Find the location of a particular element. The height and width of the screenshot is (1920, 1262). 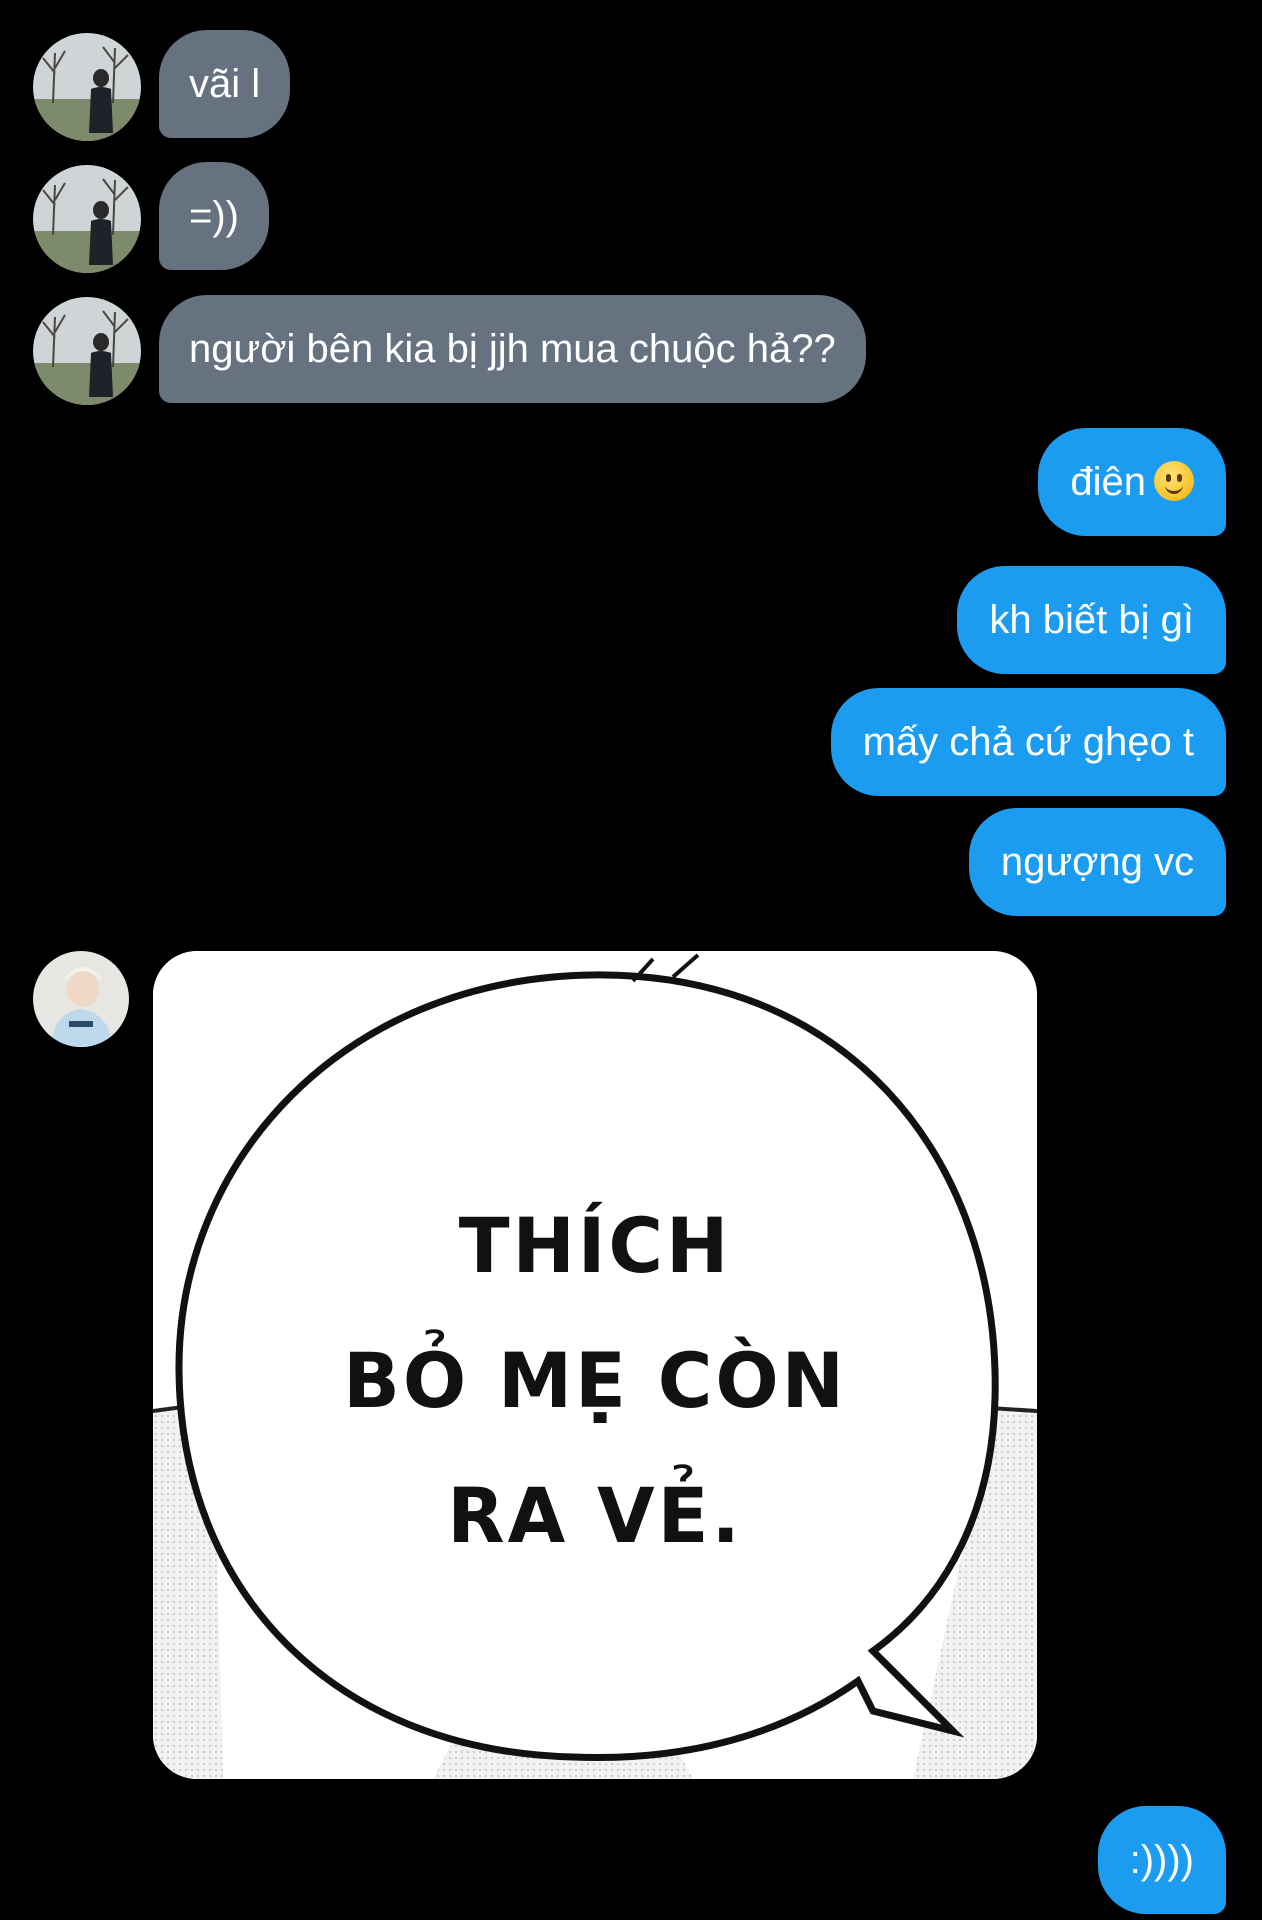

message-bubble-incoming: người bên kia bị jjh mua chuộc hả?? is located at coordinates (512, 349).